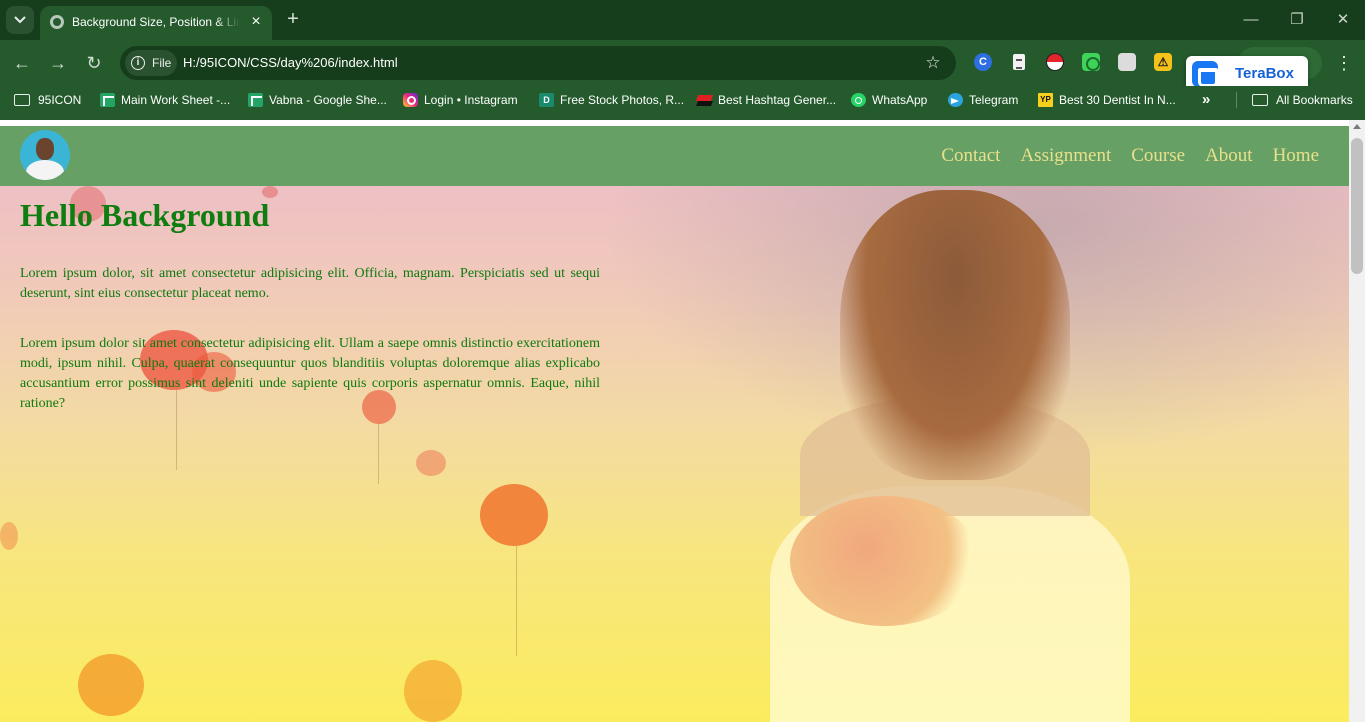 The height and width of the screenshot is (722, 1365). Describe the element at coordinates (151, 63) in the screenshot. I see `site-info-chip: i File` at that location.